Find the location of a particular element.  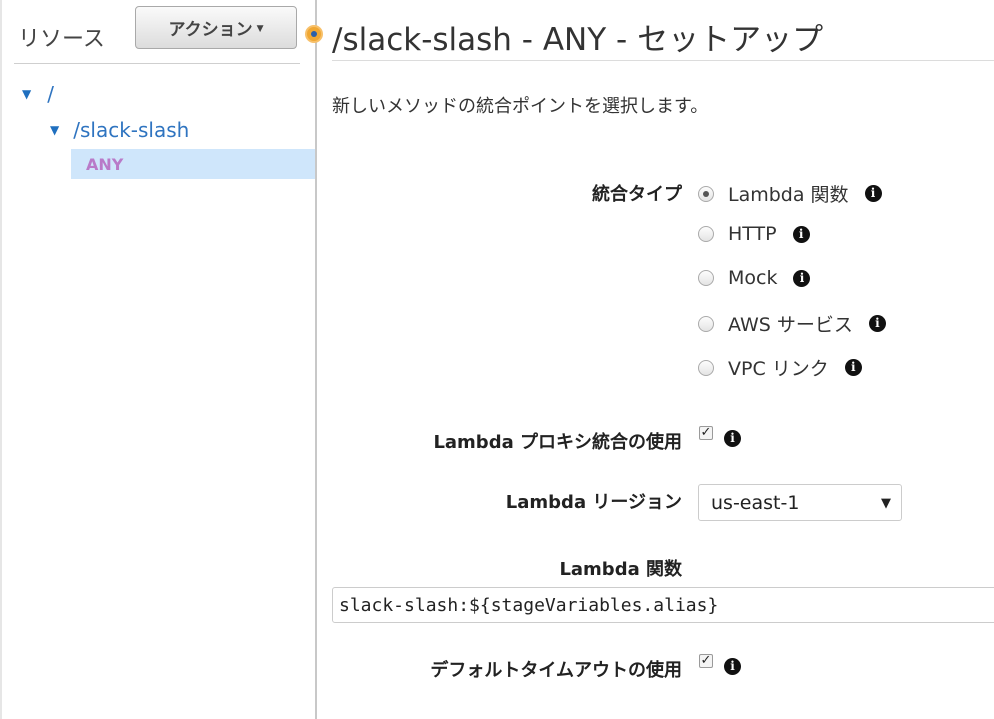

lambda-proxy-checkbox: ✓ is located at coordinates (706, 433).